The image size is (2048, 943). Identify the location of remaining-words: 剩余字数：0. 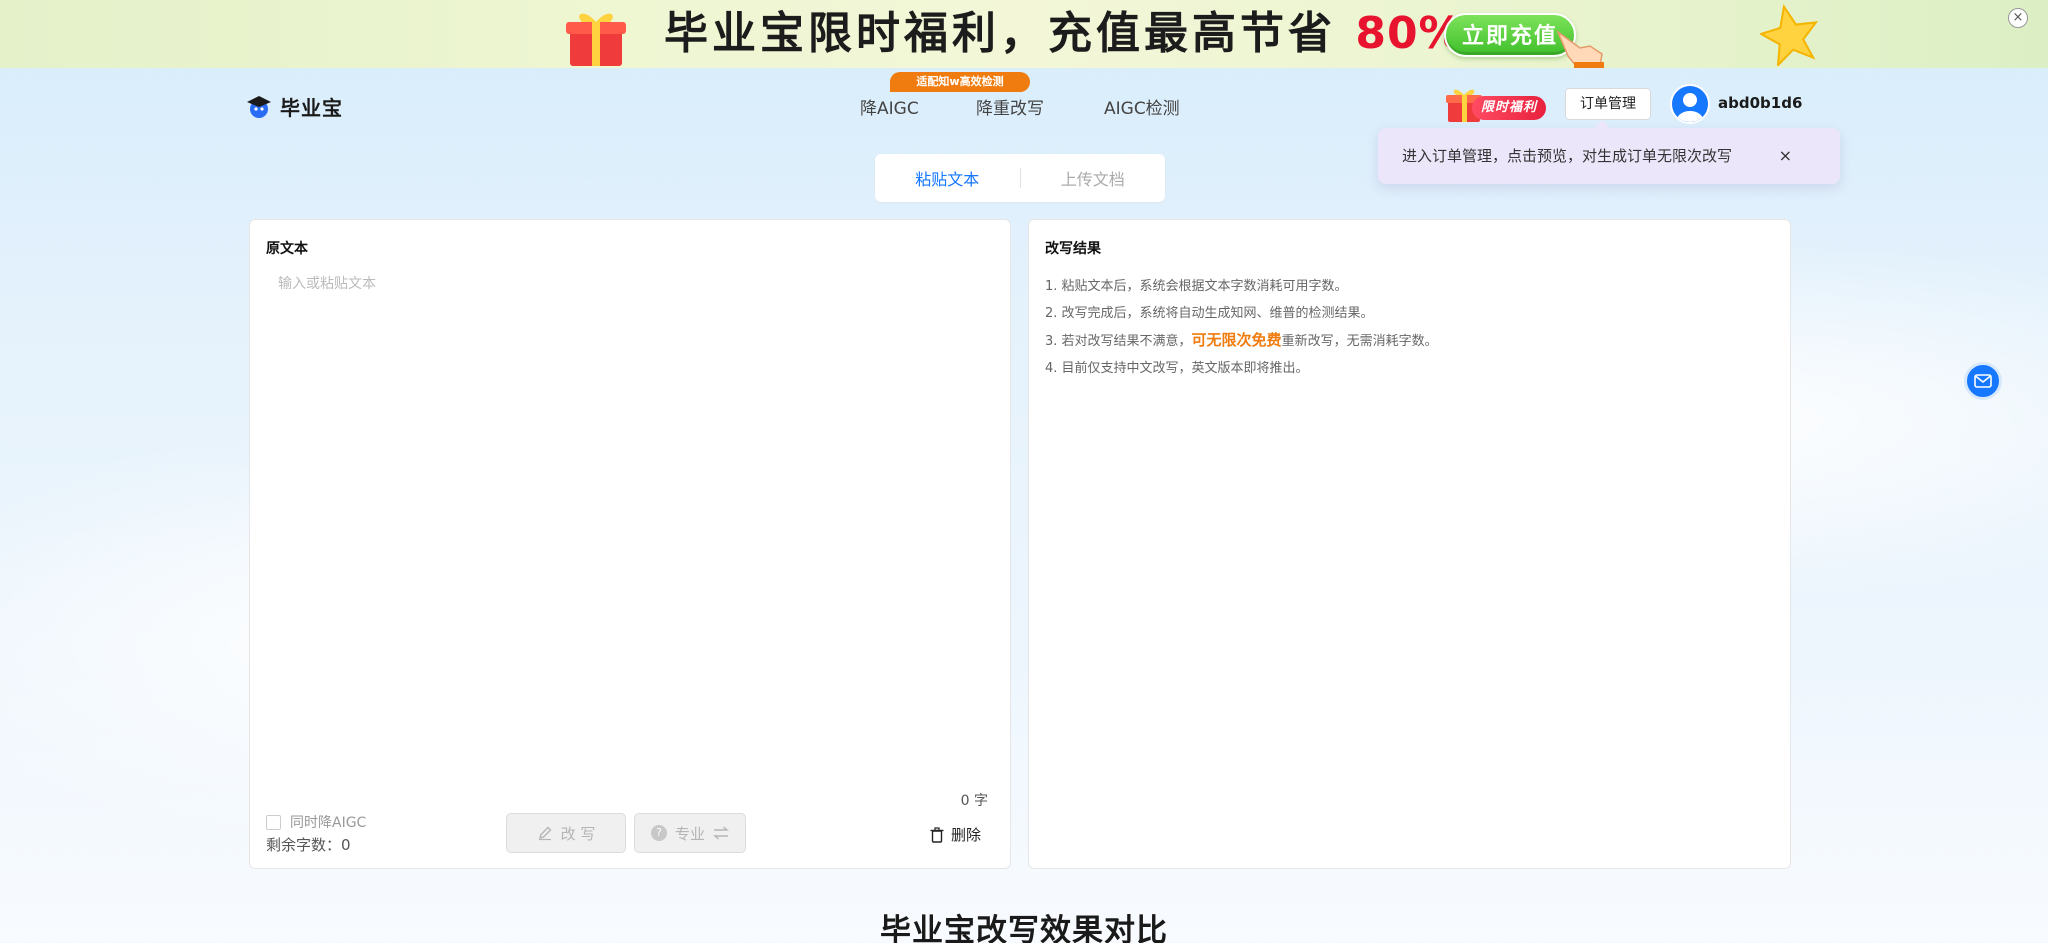
(308, 844).